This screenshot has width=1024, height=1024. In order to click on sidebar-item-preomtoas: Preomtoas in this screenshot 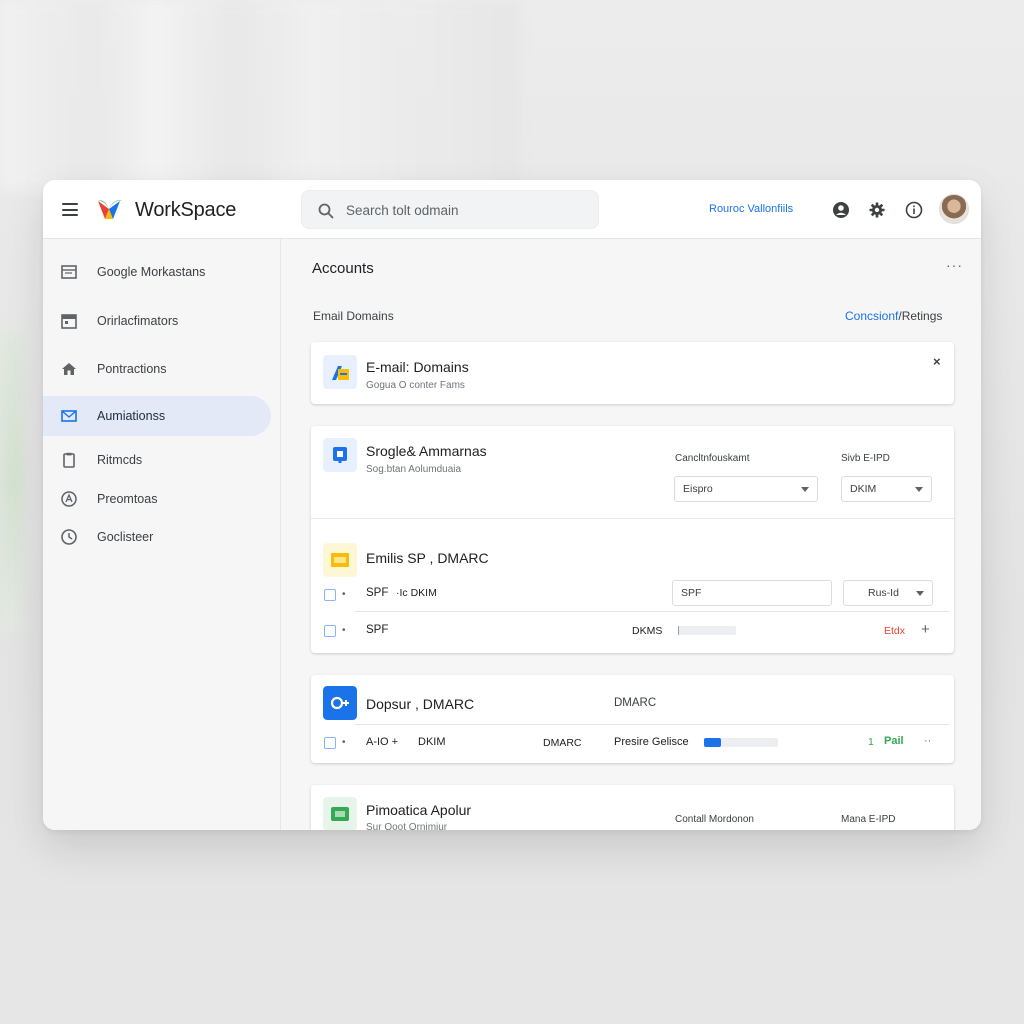, I will do `click(157, 499)`.